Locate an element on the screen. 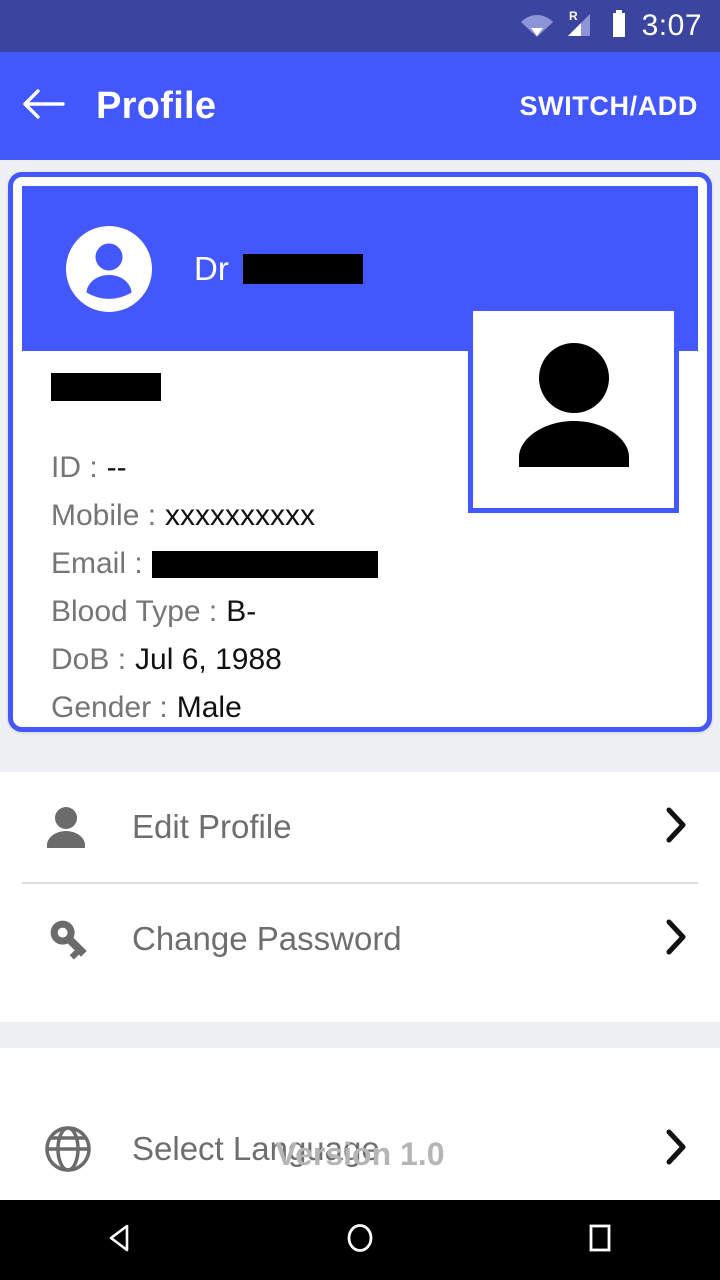  switch-add-button: SWITCH/ADD is located at coordinates (609, 106).